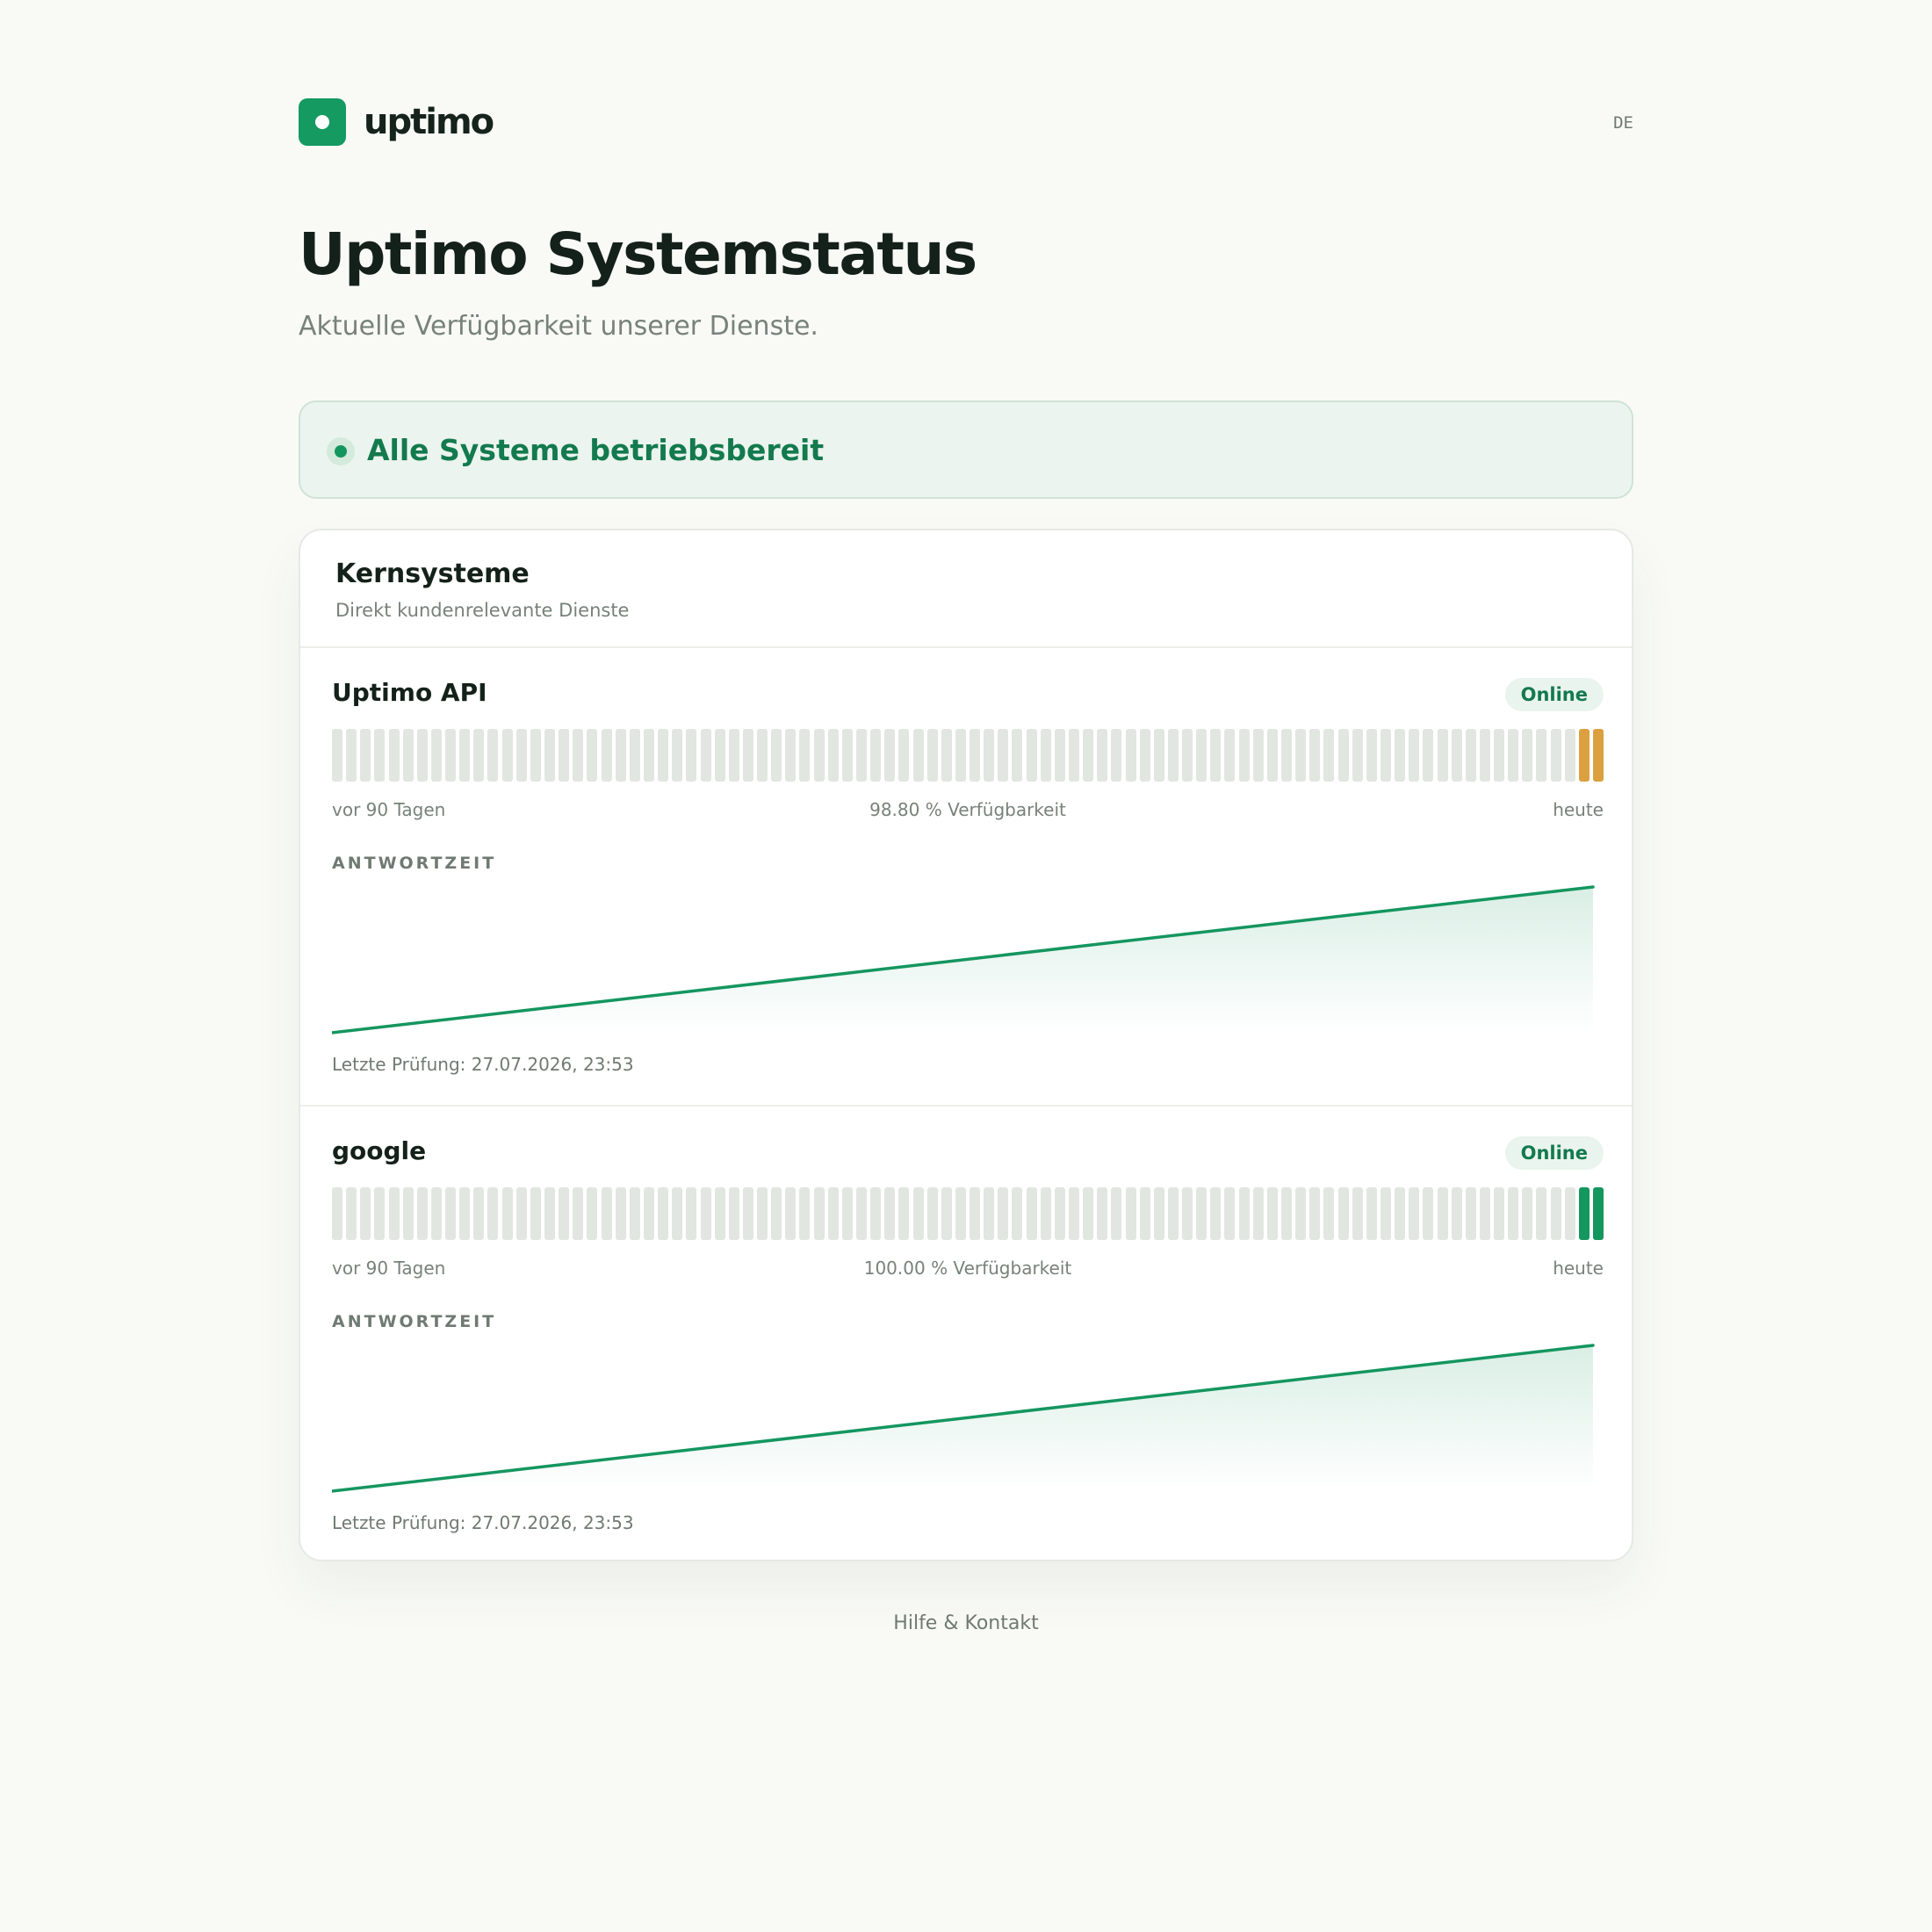 The height and width of the screenshot is (1932, 1932). Describe the element at coordinates (1623, 123) in the screenshot. I see `language-switch: DE` at that location.